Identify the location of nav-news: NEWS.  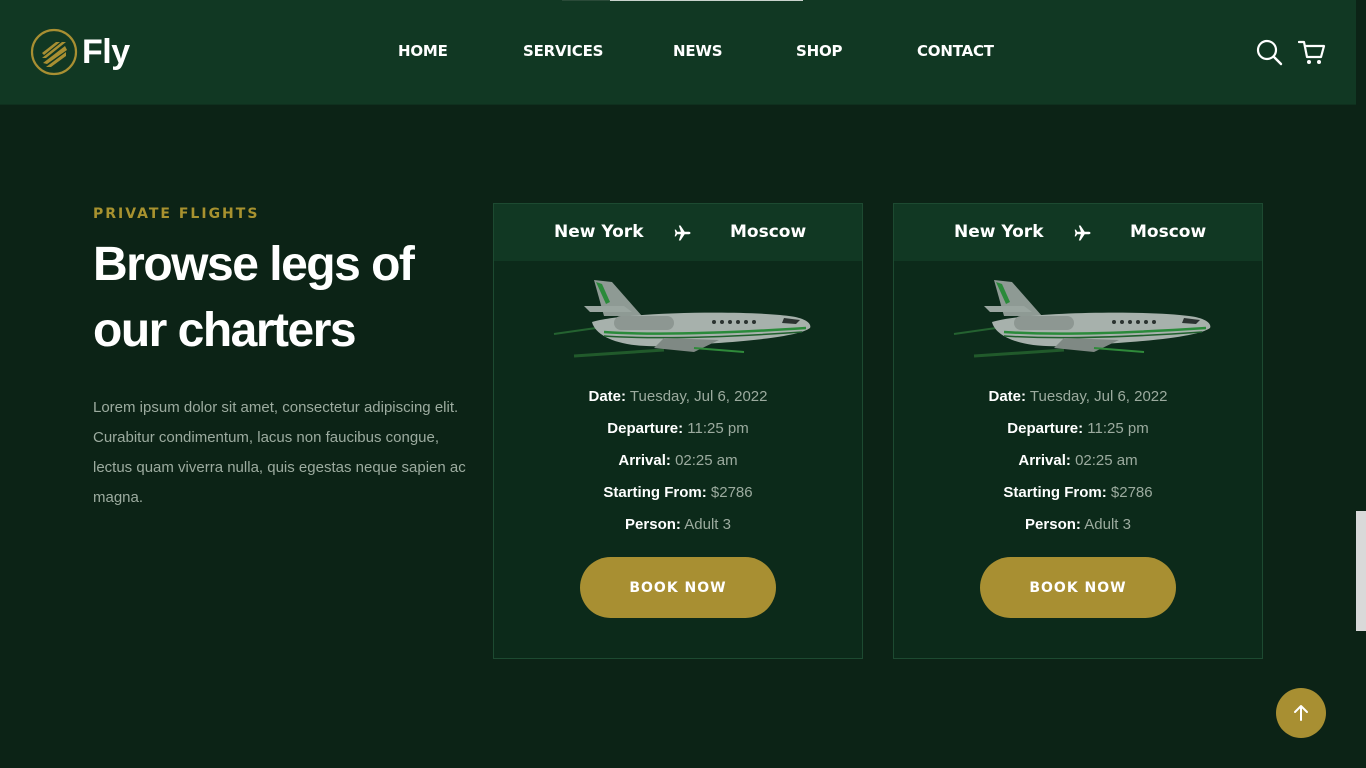
(698, 51).